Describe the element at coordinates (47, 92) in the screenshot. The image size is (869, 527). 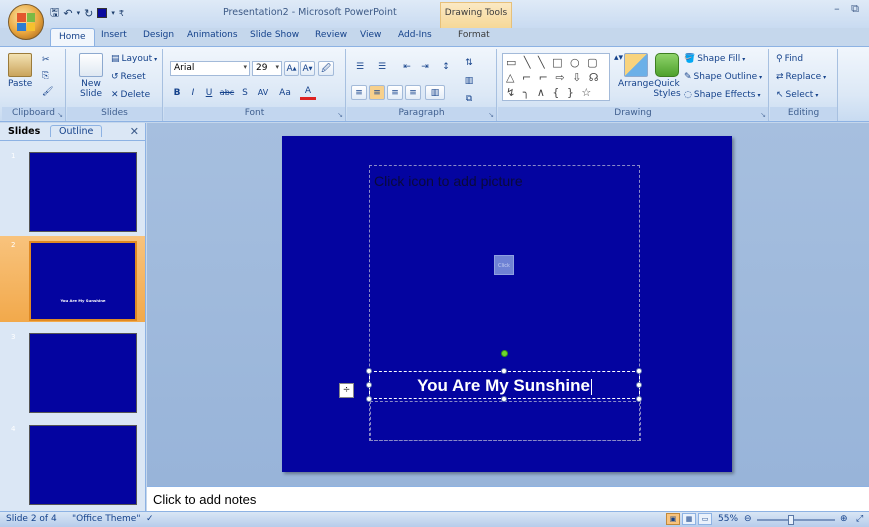
I see `format-painter-icon: 🖌` at that location.